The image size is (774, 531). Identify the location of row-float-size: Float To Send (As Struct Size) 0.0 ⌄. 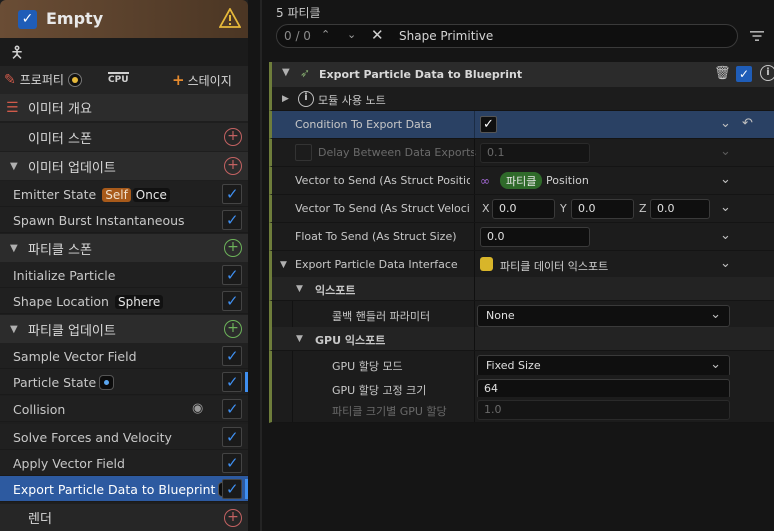
(521, 237).